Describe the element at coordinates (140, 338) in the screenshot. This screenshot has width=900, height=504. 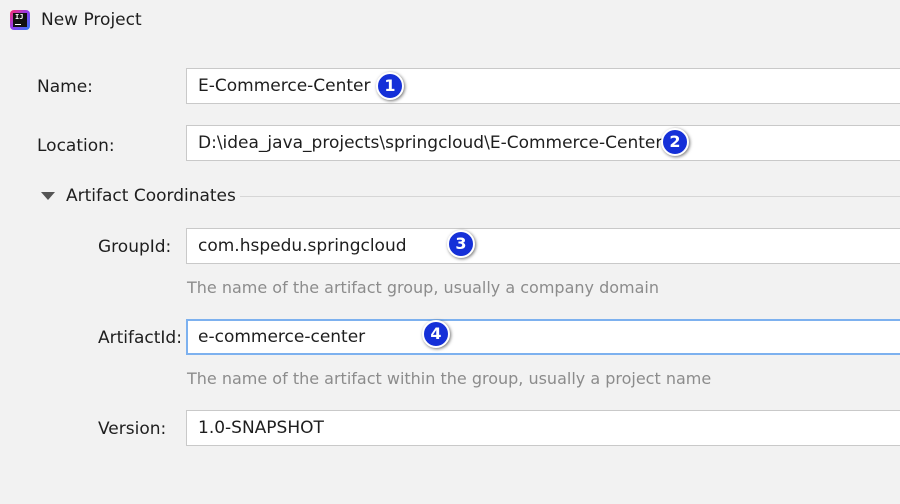
I see `artifactid-label: ArtifactId:` at that location.